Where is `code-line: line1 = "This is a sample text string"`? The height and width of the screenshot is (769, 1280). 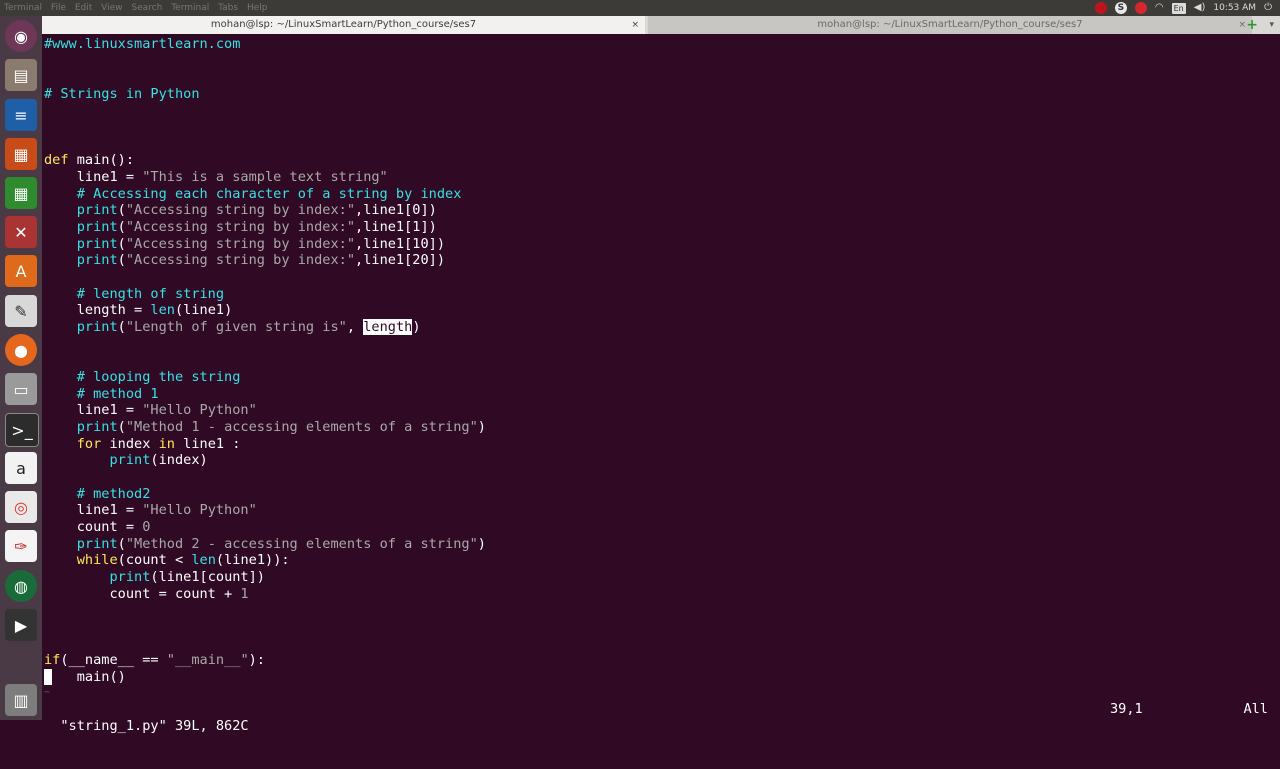 code-line: line1 = "This is a sample text string" is located at coordinates (216, 177).